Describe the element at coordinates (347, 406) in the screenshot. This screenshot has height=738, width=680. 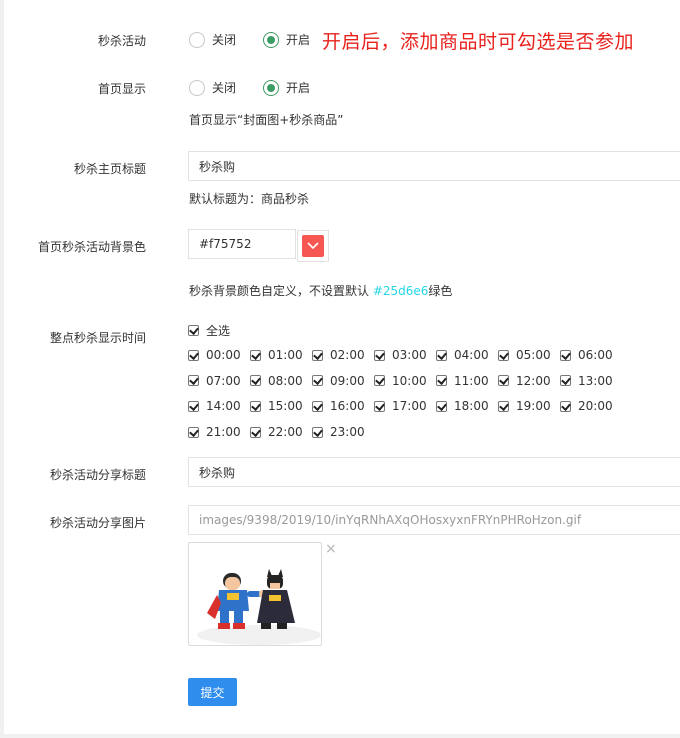
I see `time-slot-label: 16:00` at that location.